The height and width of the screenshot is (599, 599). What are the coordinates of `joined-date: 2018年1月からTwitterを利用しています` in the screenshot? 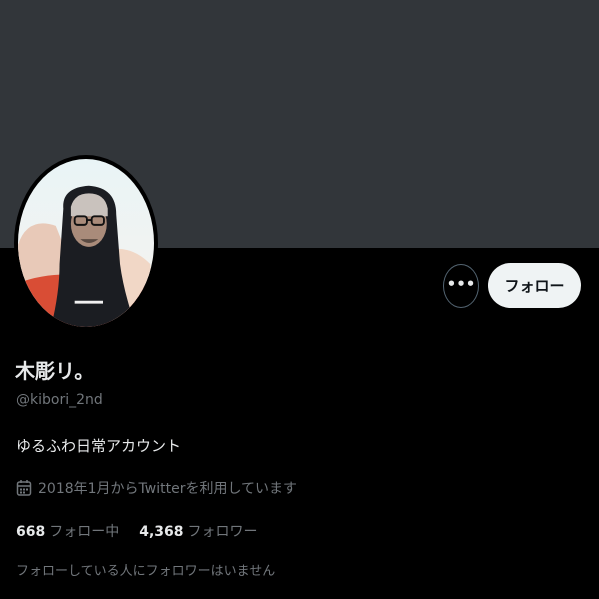 It's located at (156, 488).